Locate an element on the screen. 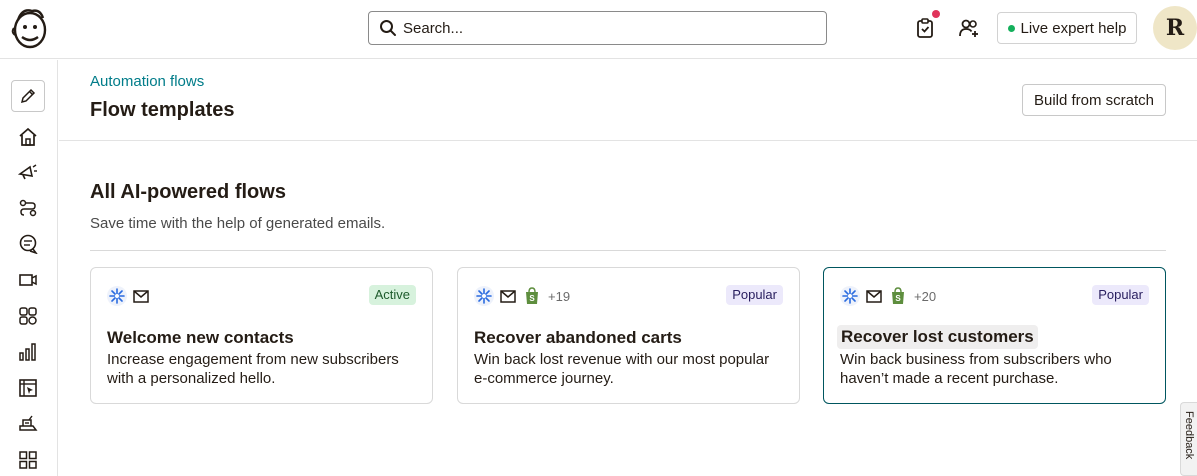 The height and width of the screenshot is (476, 1197). card-channel-icons is located at coordinates (129, 296).